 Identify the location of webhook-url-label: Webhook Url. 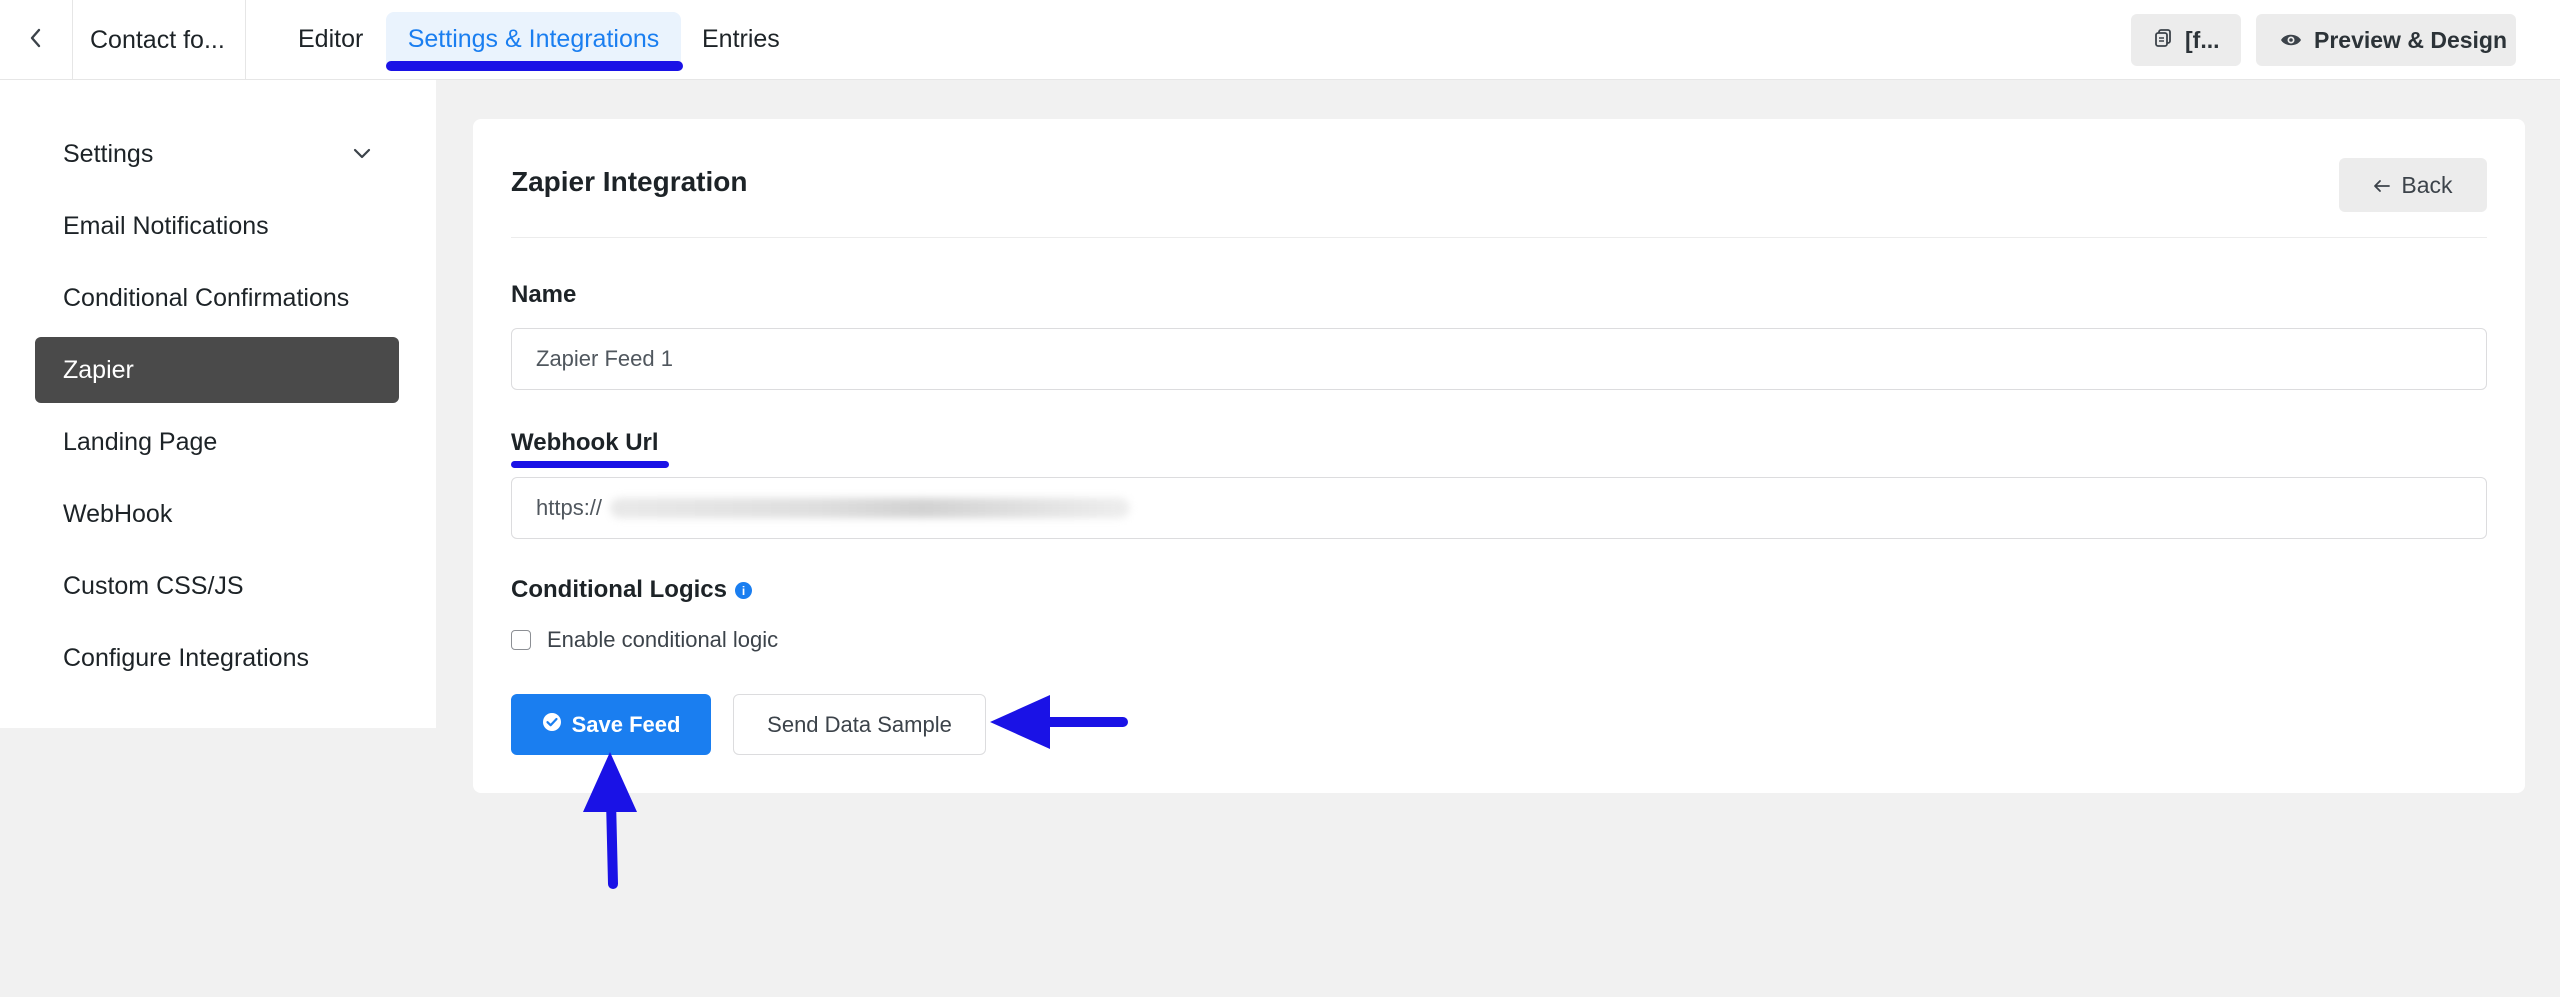
(585, 442).